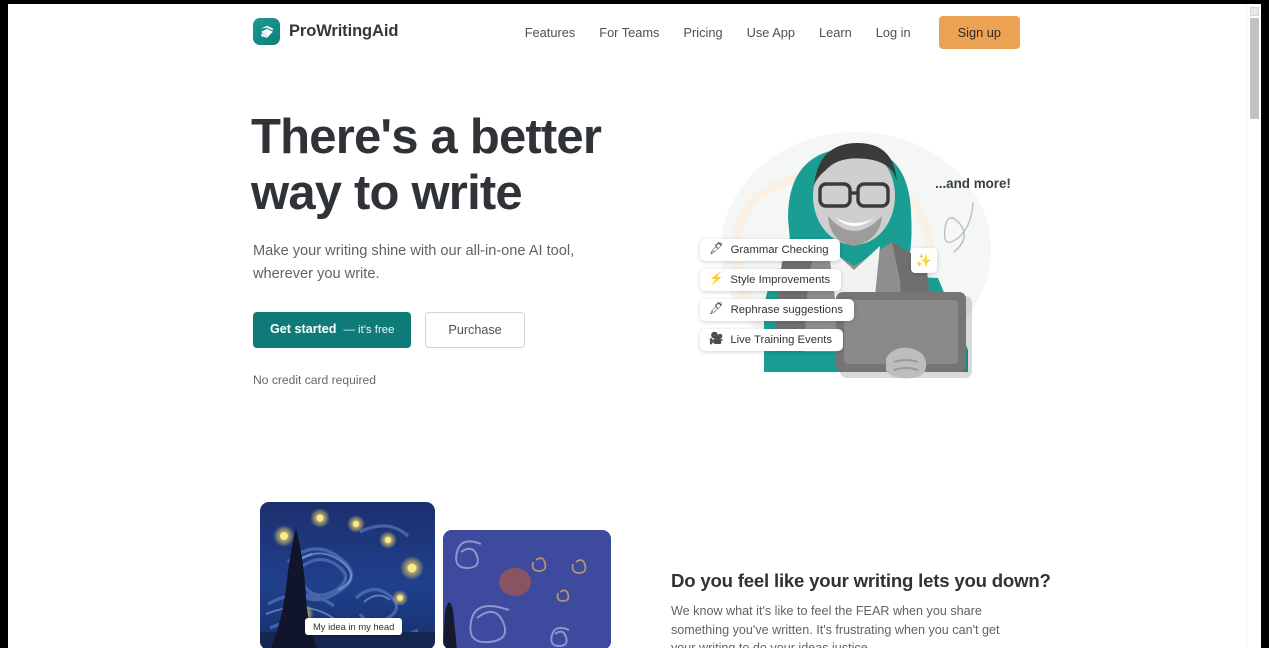  I want to click on artwork-comparison-cards: My idea in my head, so click(435, 575).